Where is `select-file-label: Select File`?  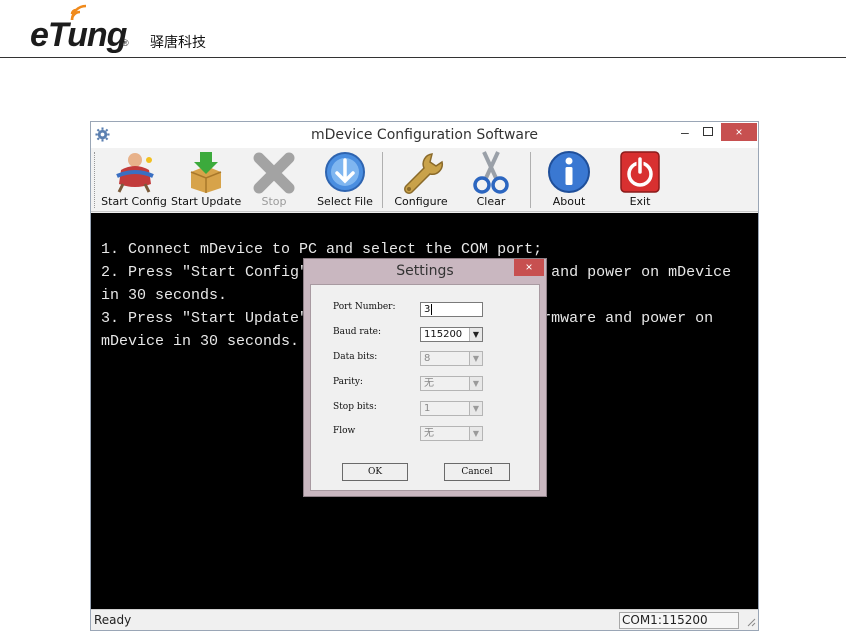
select-file-label: Select File is located at coordinates (345, 201).